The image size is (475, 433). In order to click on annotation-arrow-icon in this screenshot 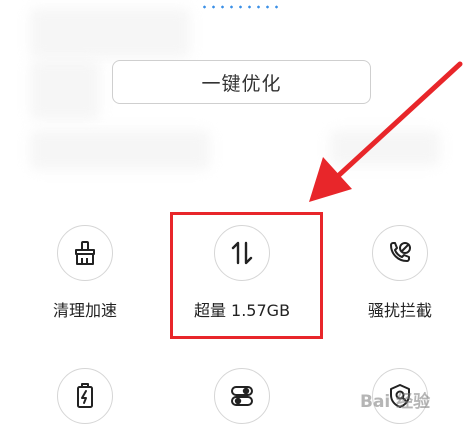, I will do `click(386, 131)`.